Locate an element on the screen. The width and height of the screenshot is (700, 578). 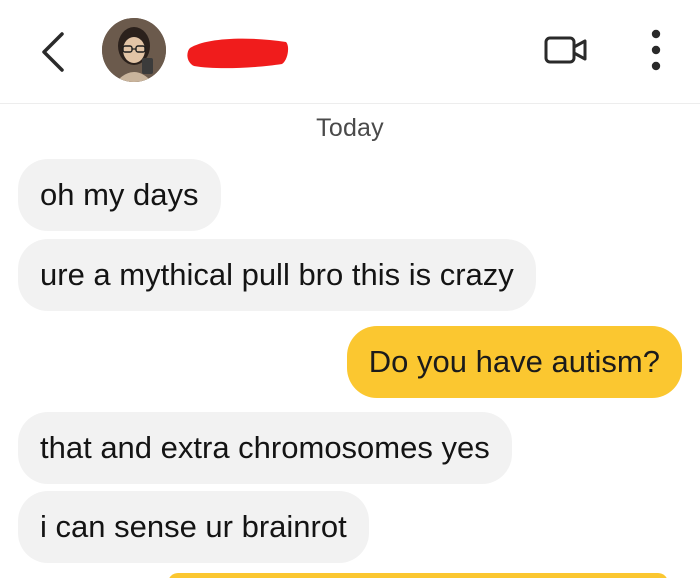
message-bubble-incoming: oh my days is located at coordinates (119, 195).